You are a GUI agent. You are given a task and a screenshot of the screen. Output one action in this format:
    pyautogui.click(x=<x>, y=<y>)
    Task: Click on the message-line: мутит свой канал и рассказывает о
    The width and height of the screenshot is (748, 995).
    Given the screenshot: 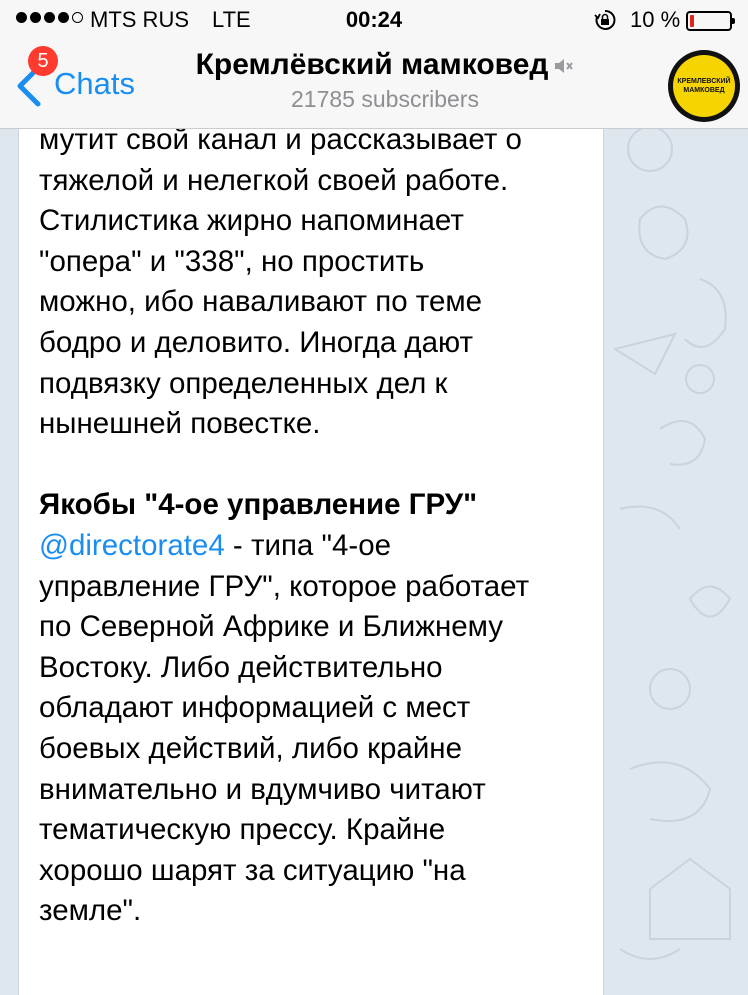 What is the action you would take?
    pyautogui.click(x=280, y=142)
    